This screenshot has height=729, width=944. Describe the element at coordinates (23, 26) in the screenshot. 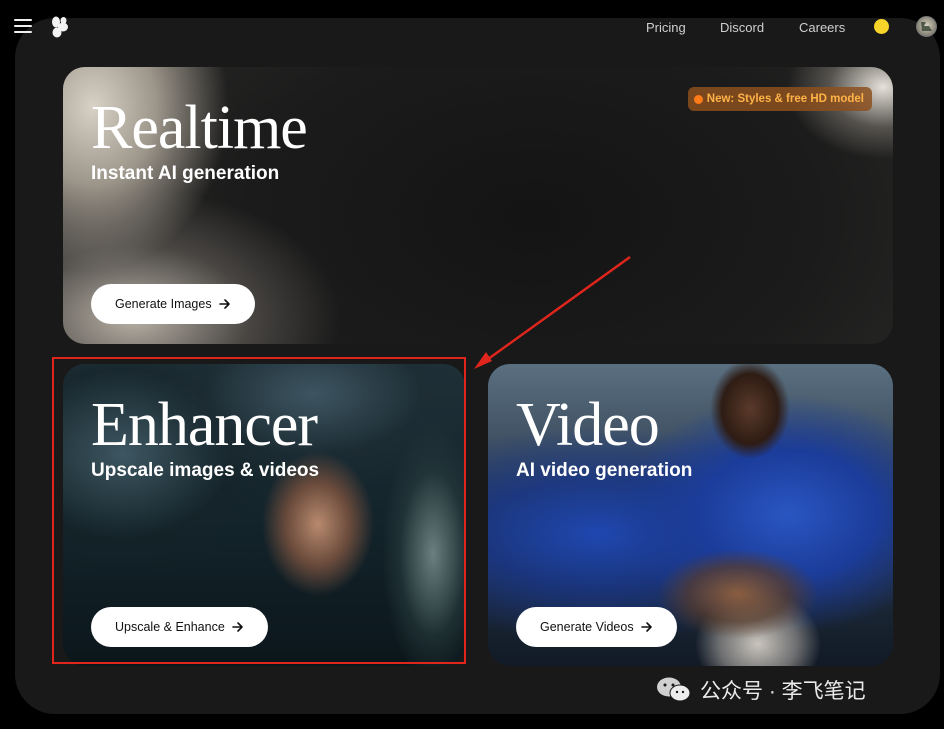

I see `hamburger-menu-icon` at that location.